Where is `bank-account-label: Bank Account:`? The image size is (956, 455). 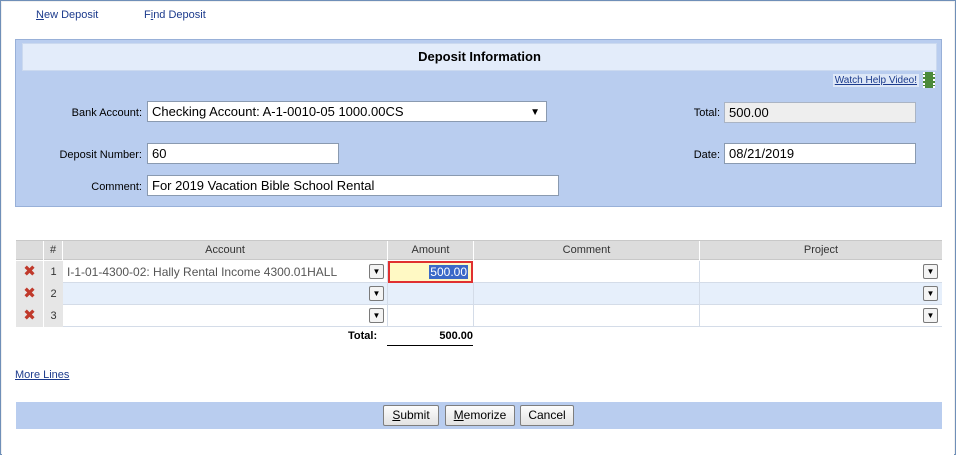 bank-account-label: Bank Account: is located at coordinates (106, 113).